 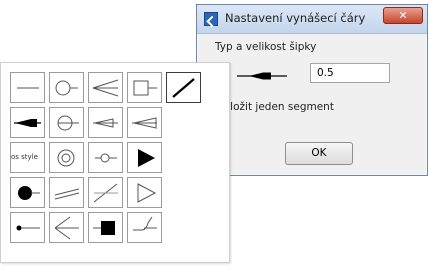 I want to click on end-style-wide-arrow, so click(x=66, y=227).